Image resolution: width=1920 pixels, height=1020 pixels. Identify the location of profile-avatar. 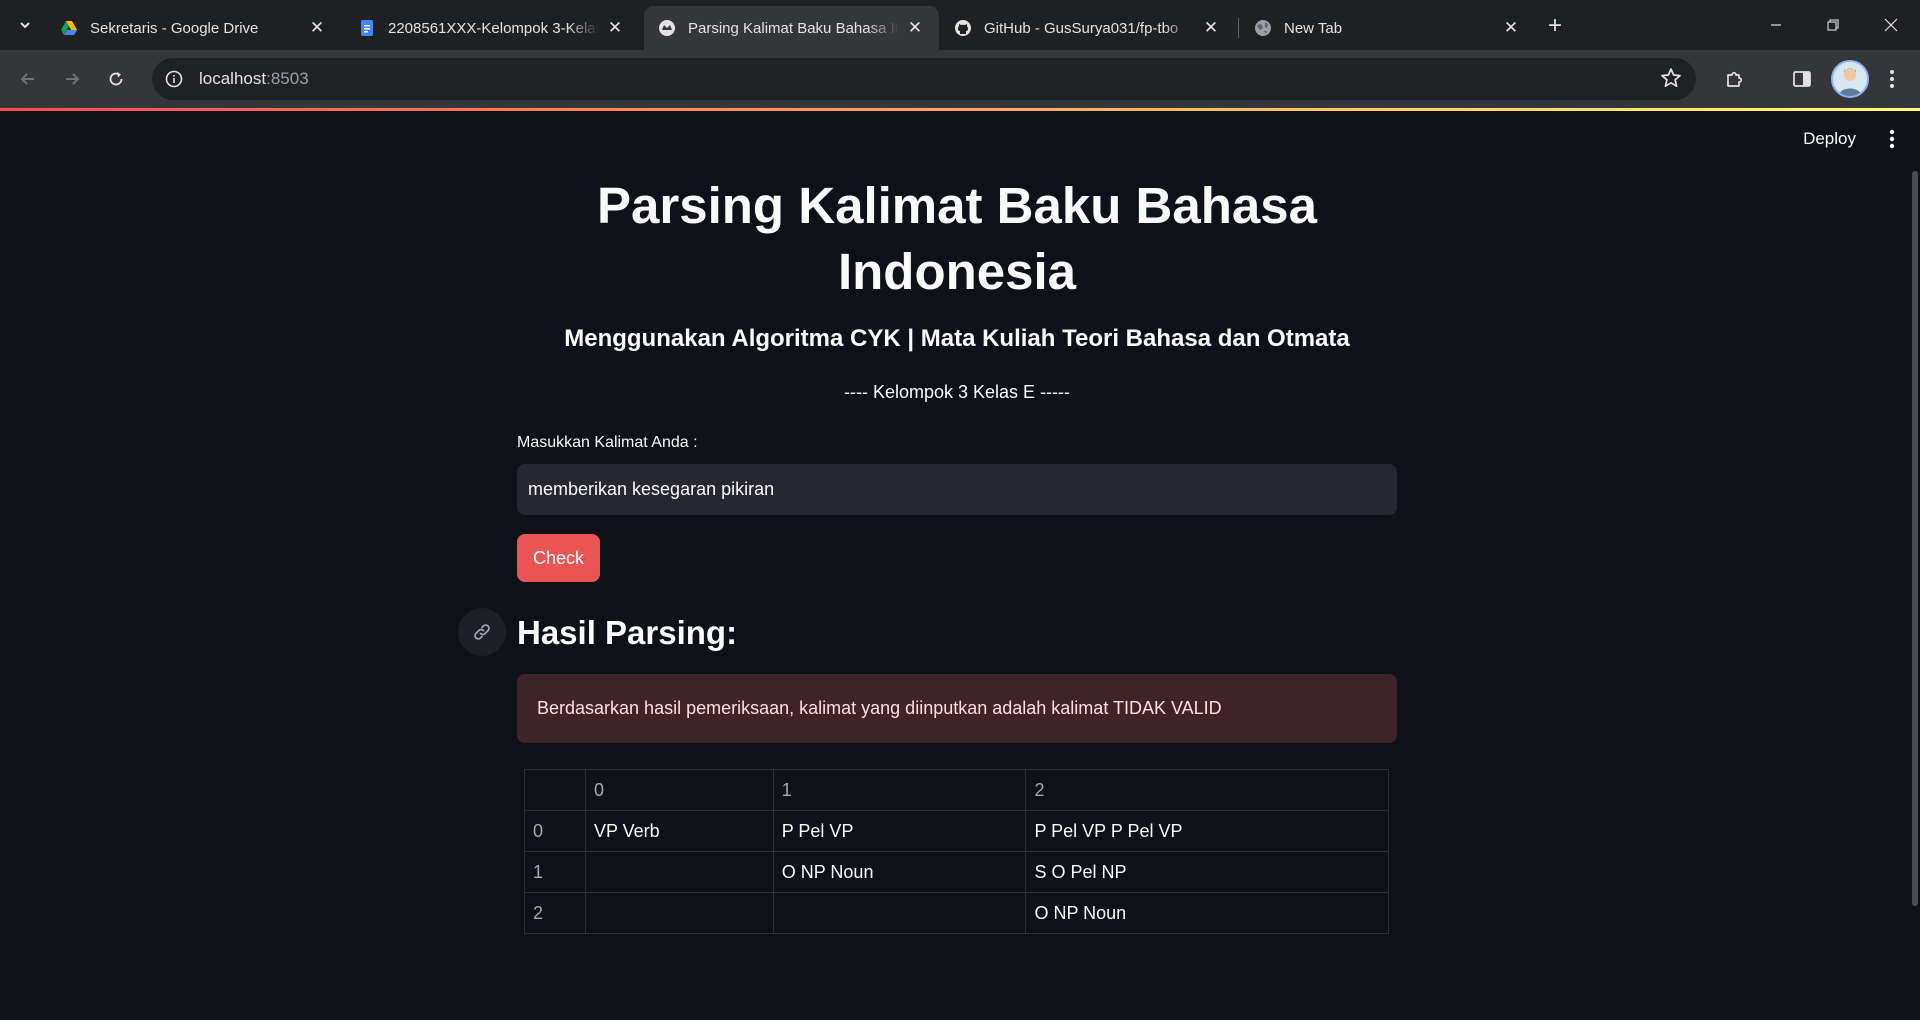
(1850, 79).